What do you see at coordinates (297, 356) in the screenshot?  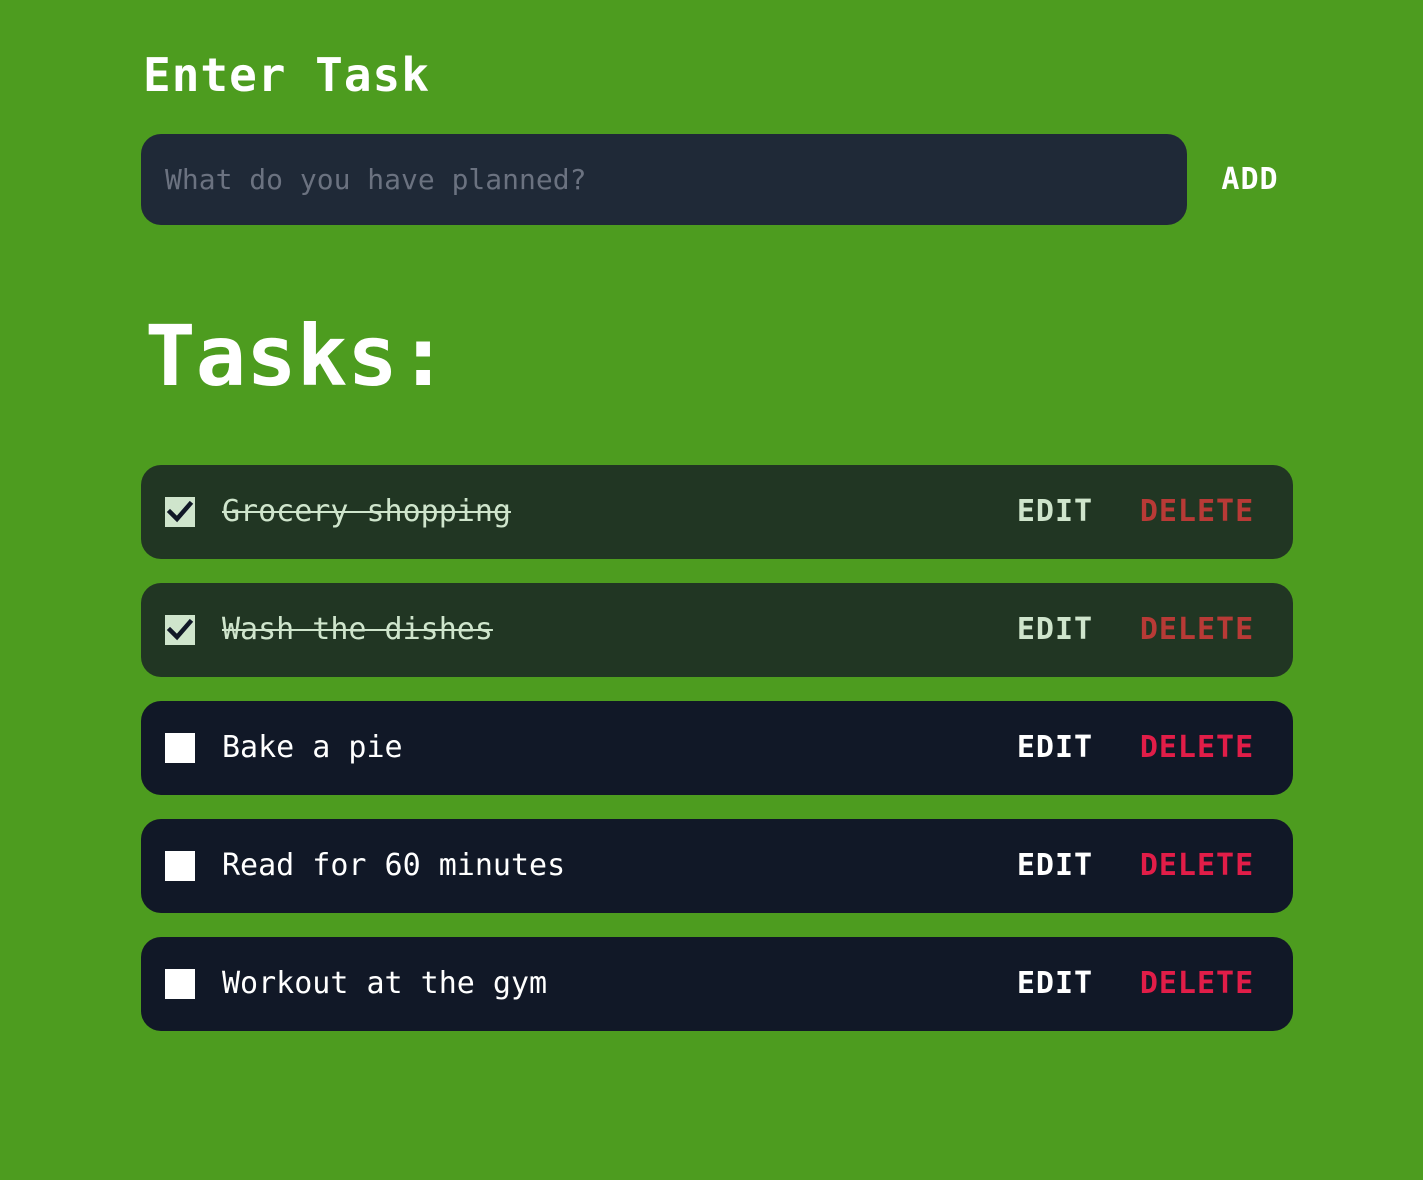 I see `tasks-heading: Tasks:` at bounding box center [297, 356].